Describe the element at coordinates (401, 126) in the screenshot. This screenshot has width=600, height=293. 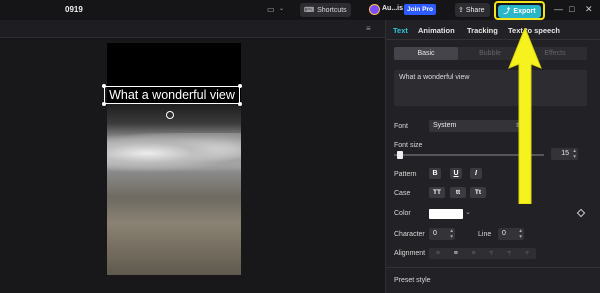
I see `font-label: Font` at that location.